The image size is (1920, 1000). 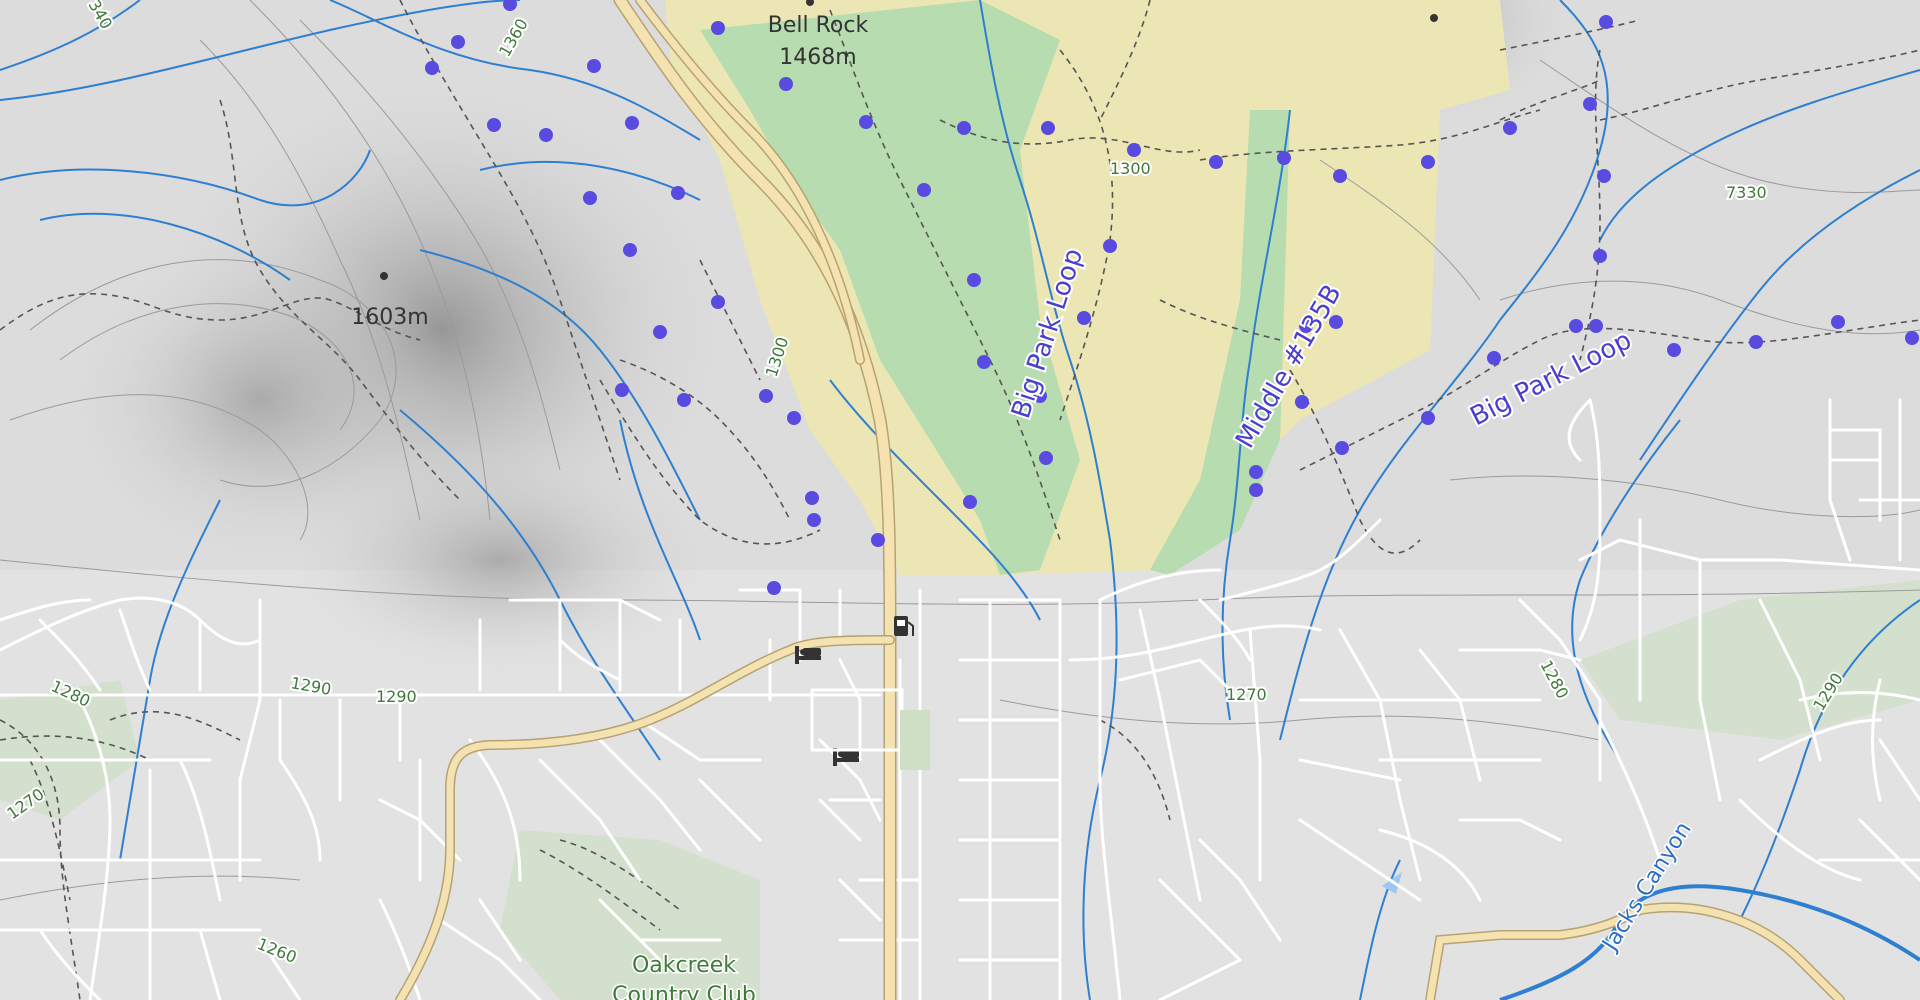 I want to click on peak-name-bell-rock: Bell Rock, so click(x=818, y=25).